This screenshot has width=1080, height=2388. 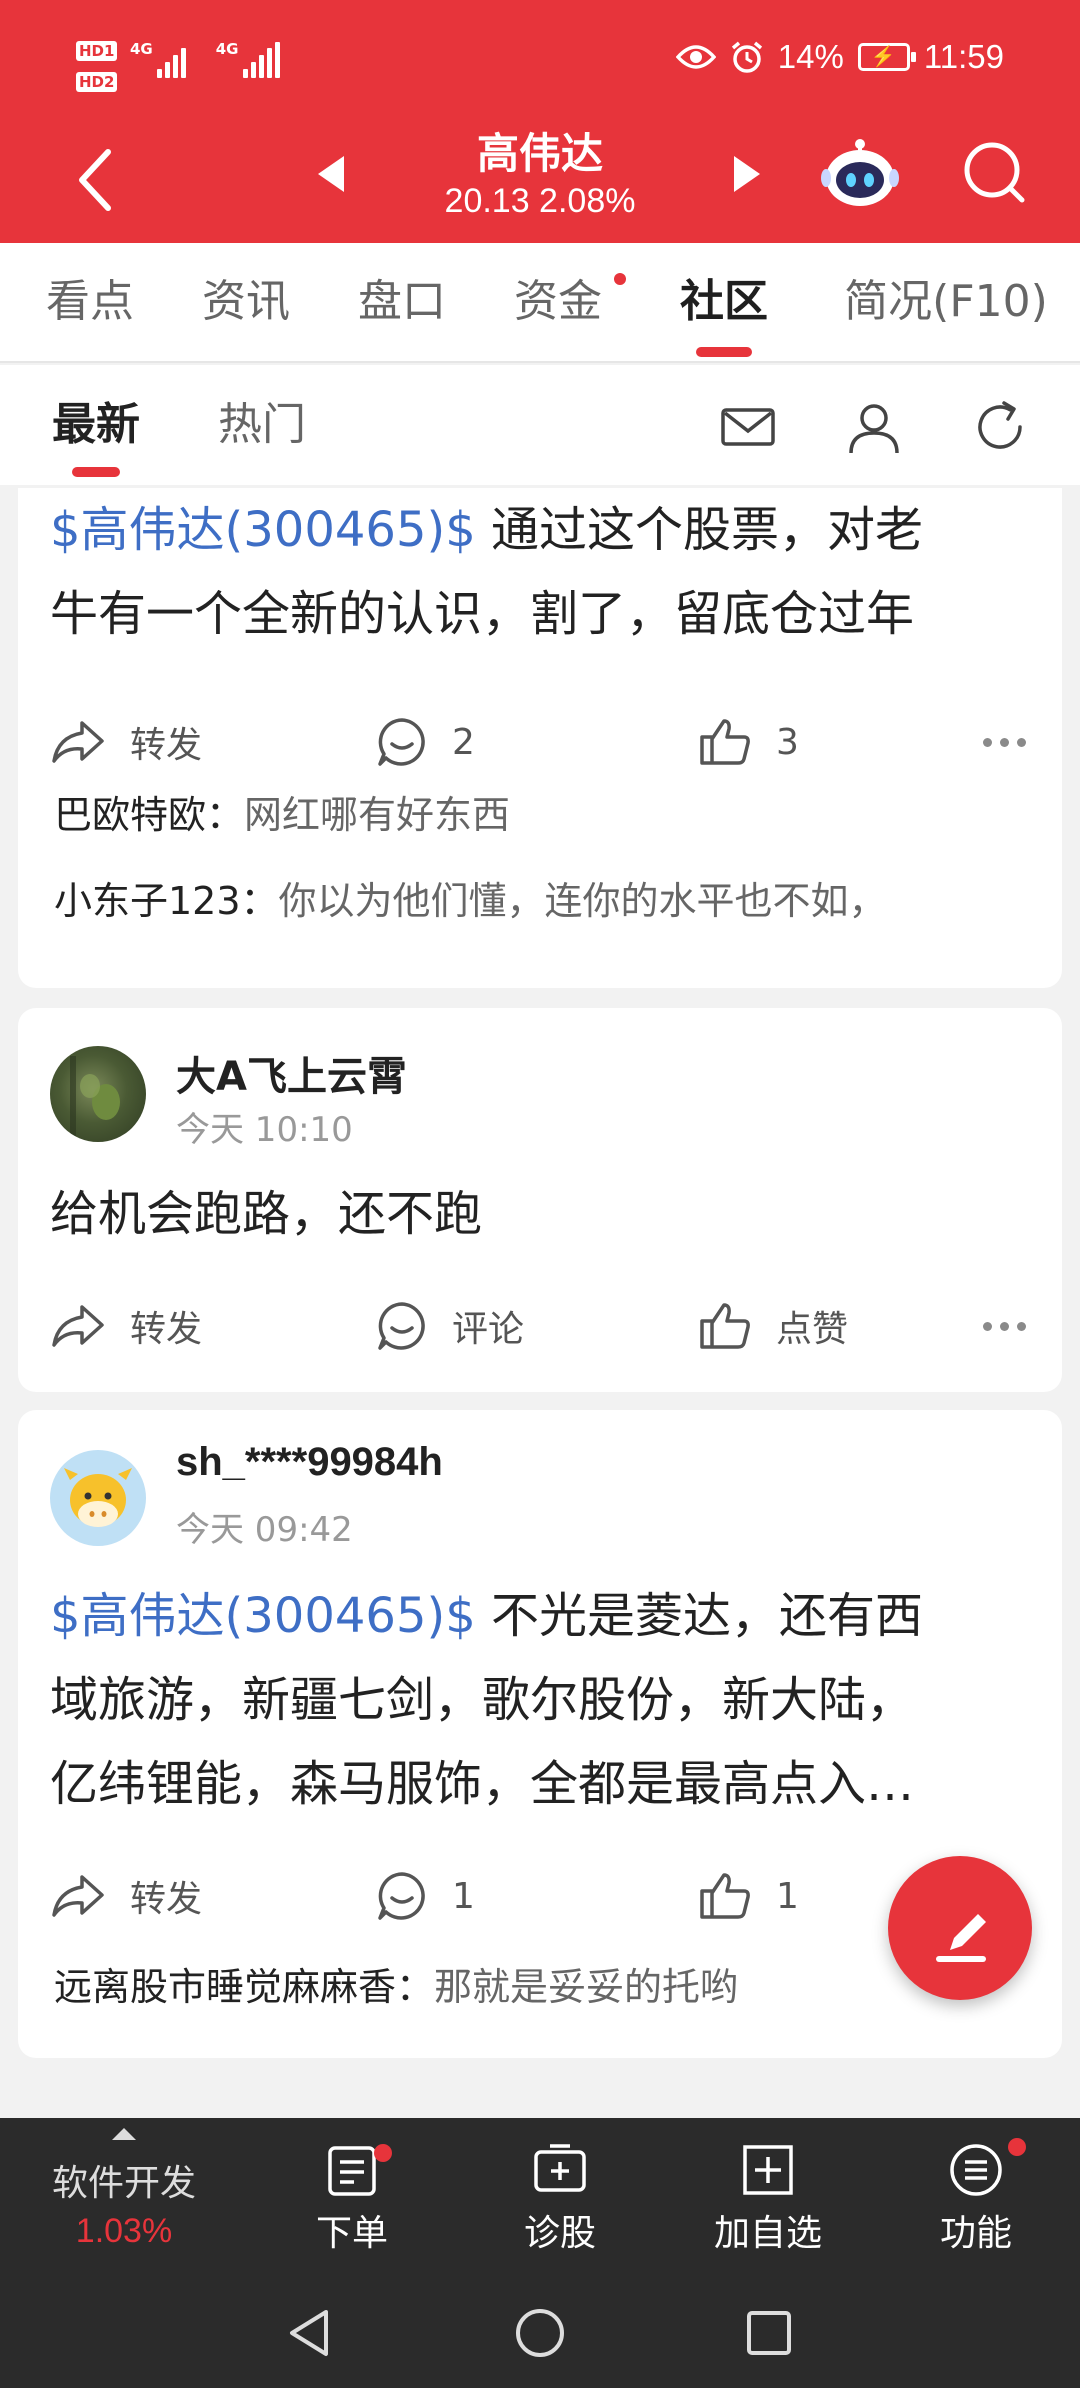 I want to click on tab-f10: 简况(F10), so click(x=946, y=302).